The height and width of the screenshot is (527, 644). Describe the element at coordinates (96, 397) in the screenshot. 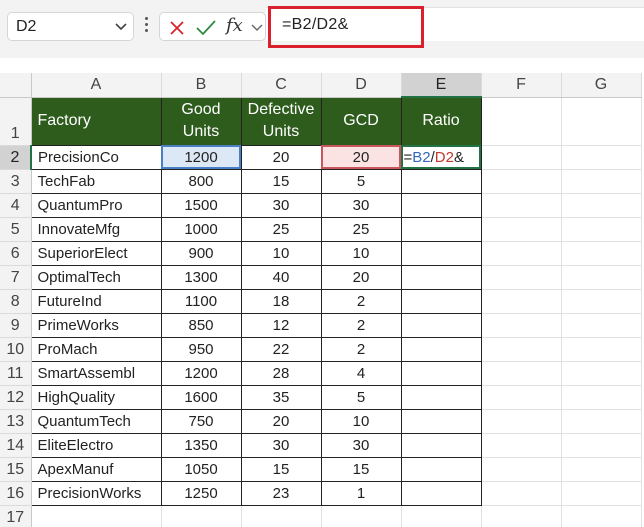

I see `factory-cell: HighQuality` at that location.